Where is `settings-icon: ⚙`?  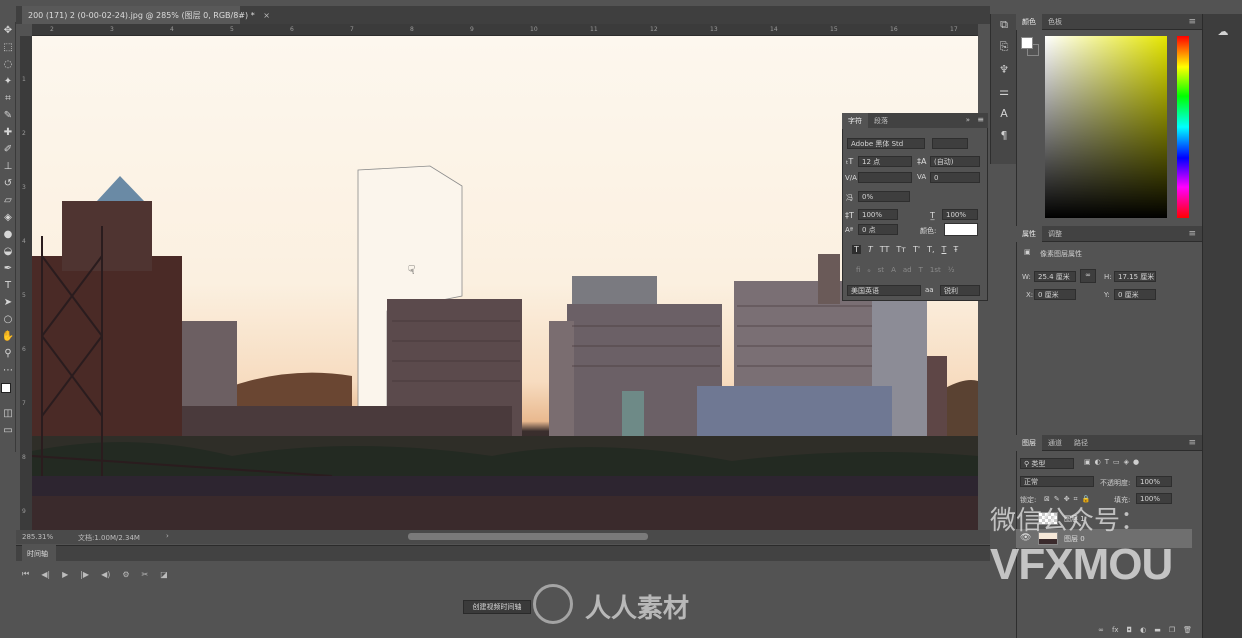
settings-icon: ⚙ is located at coordinates (125, 574).